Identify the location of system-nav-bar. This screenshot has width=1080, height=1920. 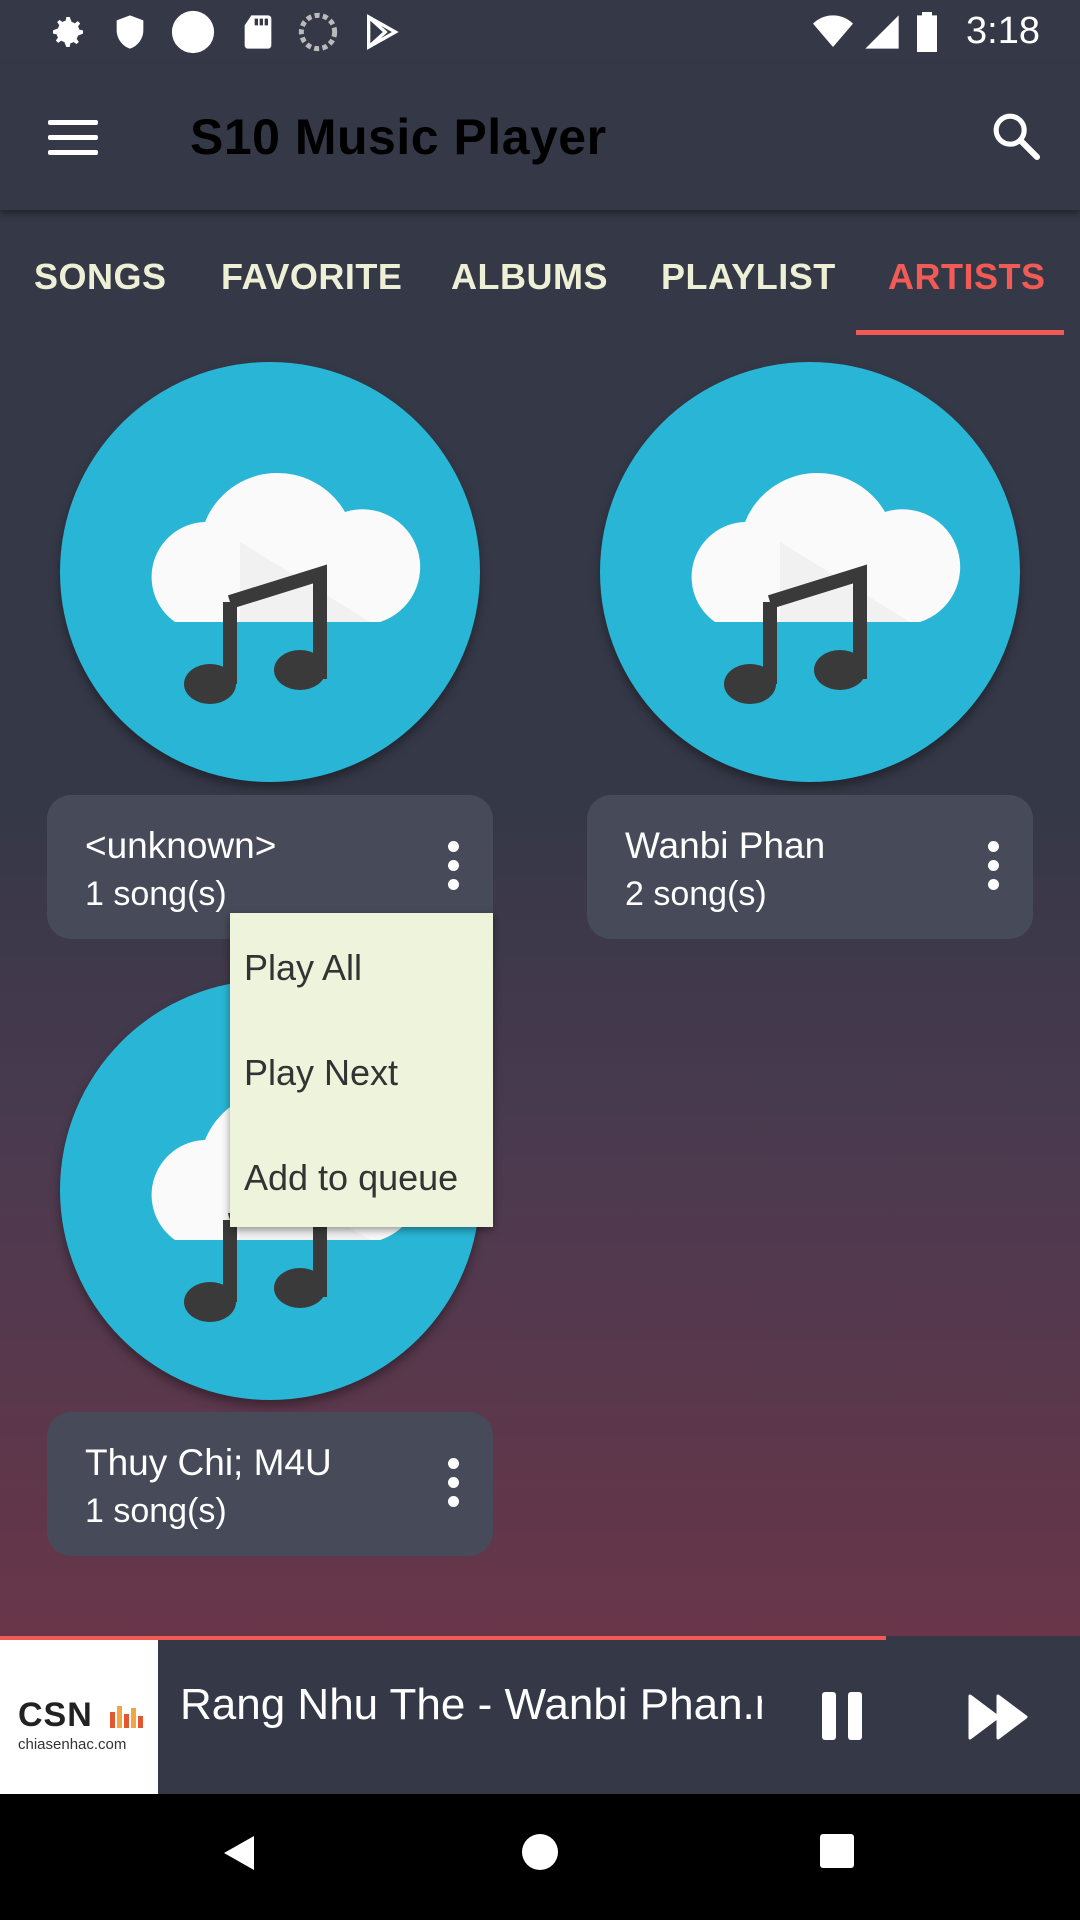
(540, 1857).